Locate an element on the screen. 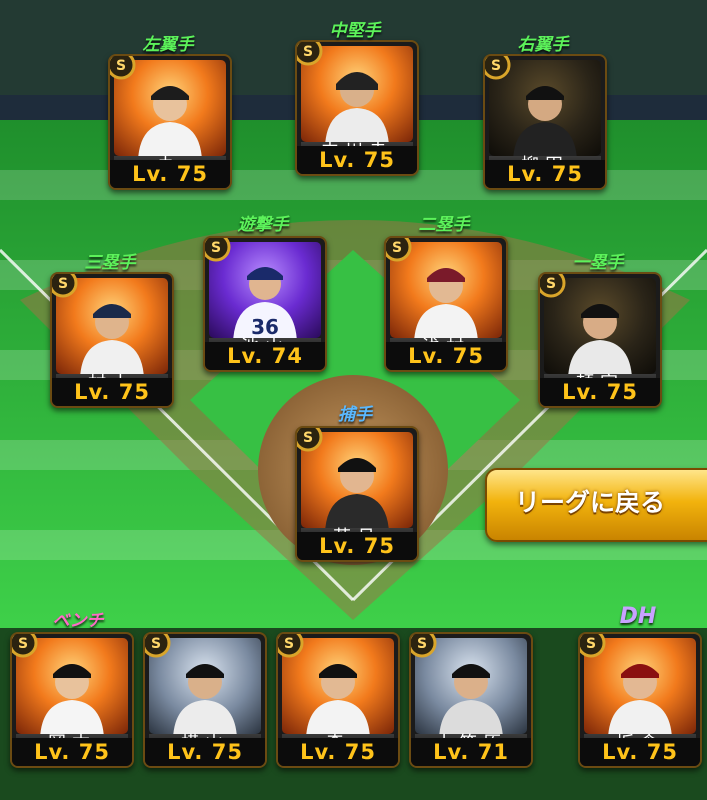 The image size is (707, 800). level-bar: Lv. 74 is located at coordinates (265, 356).